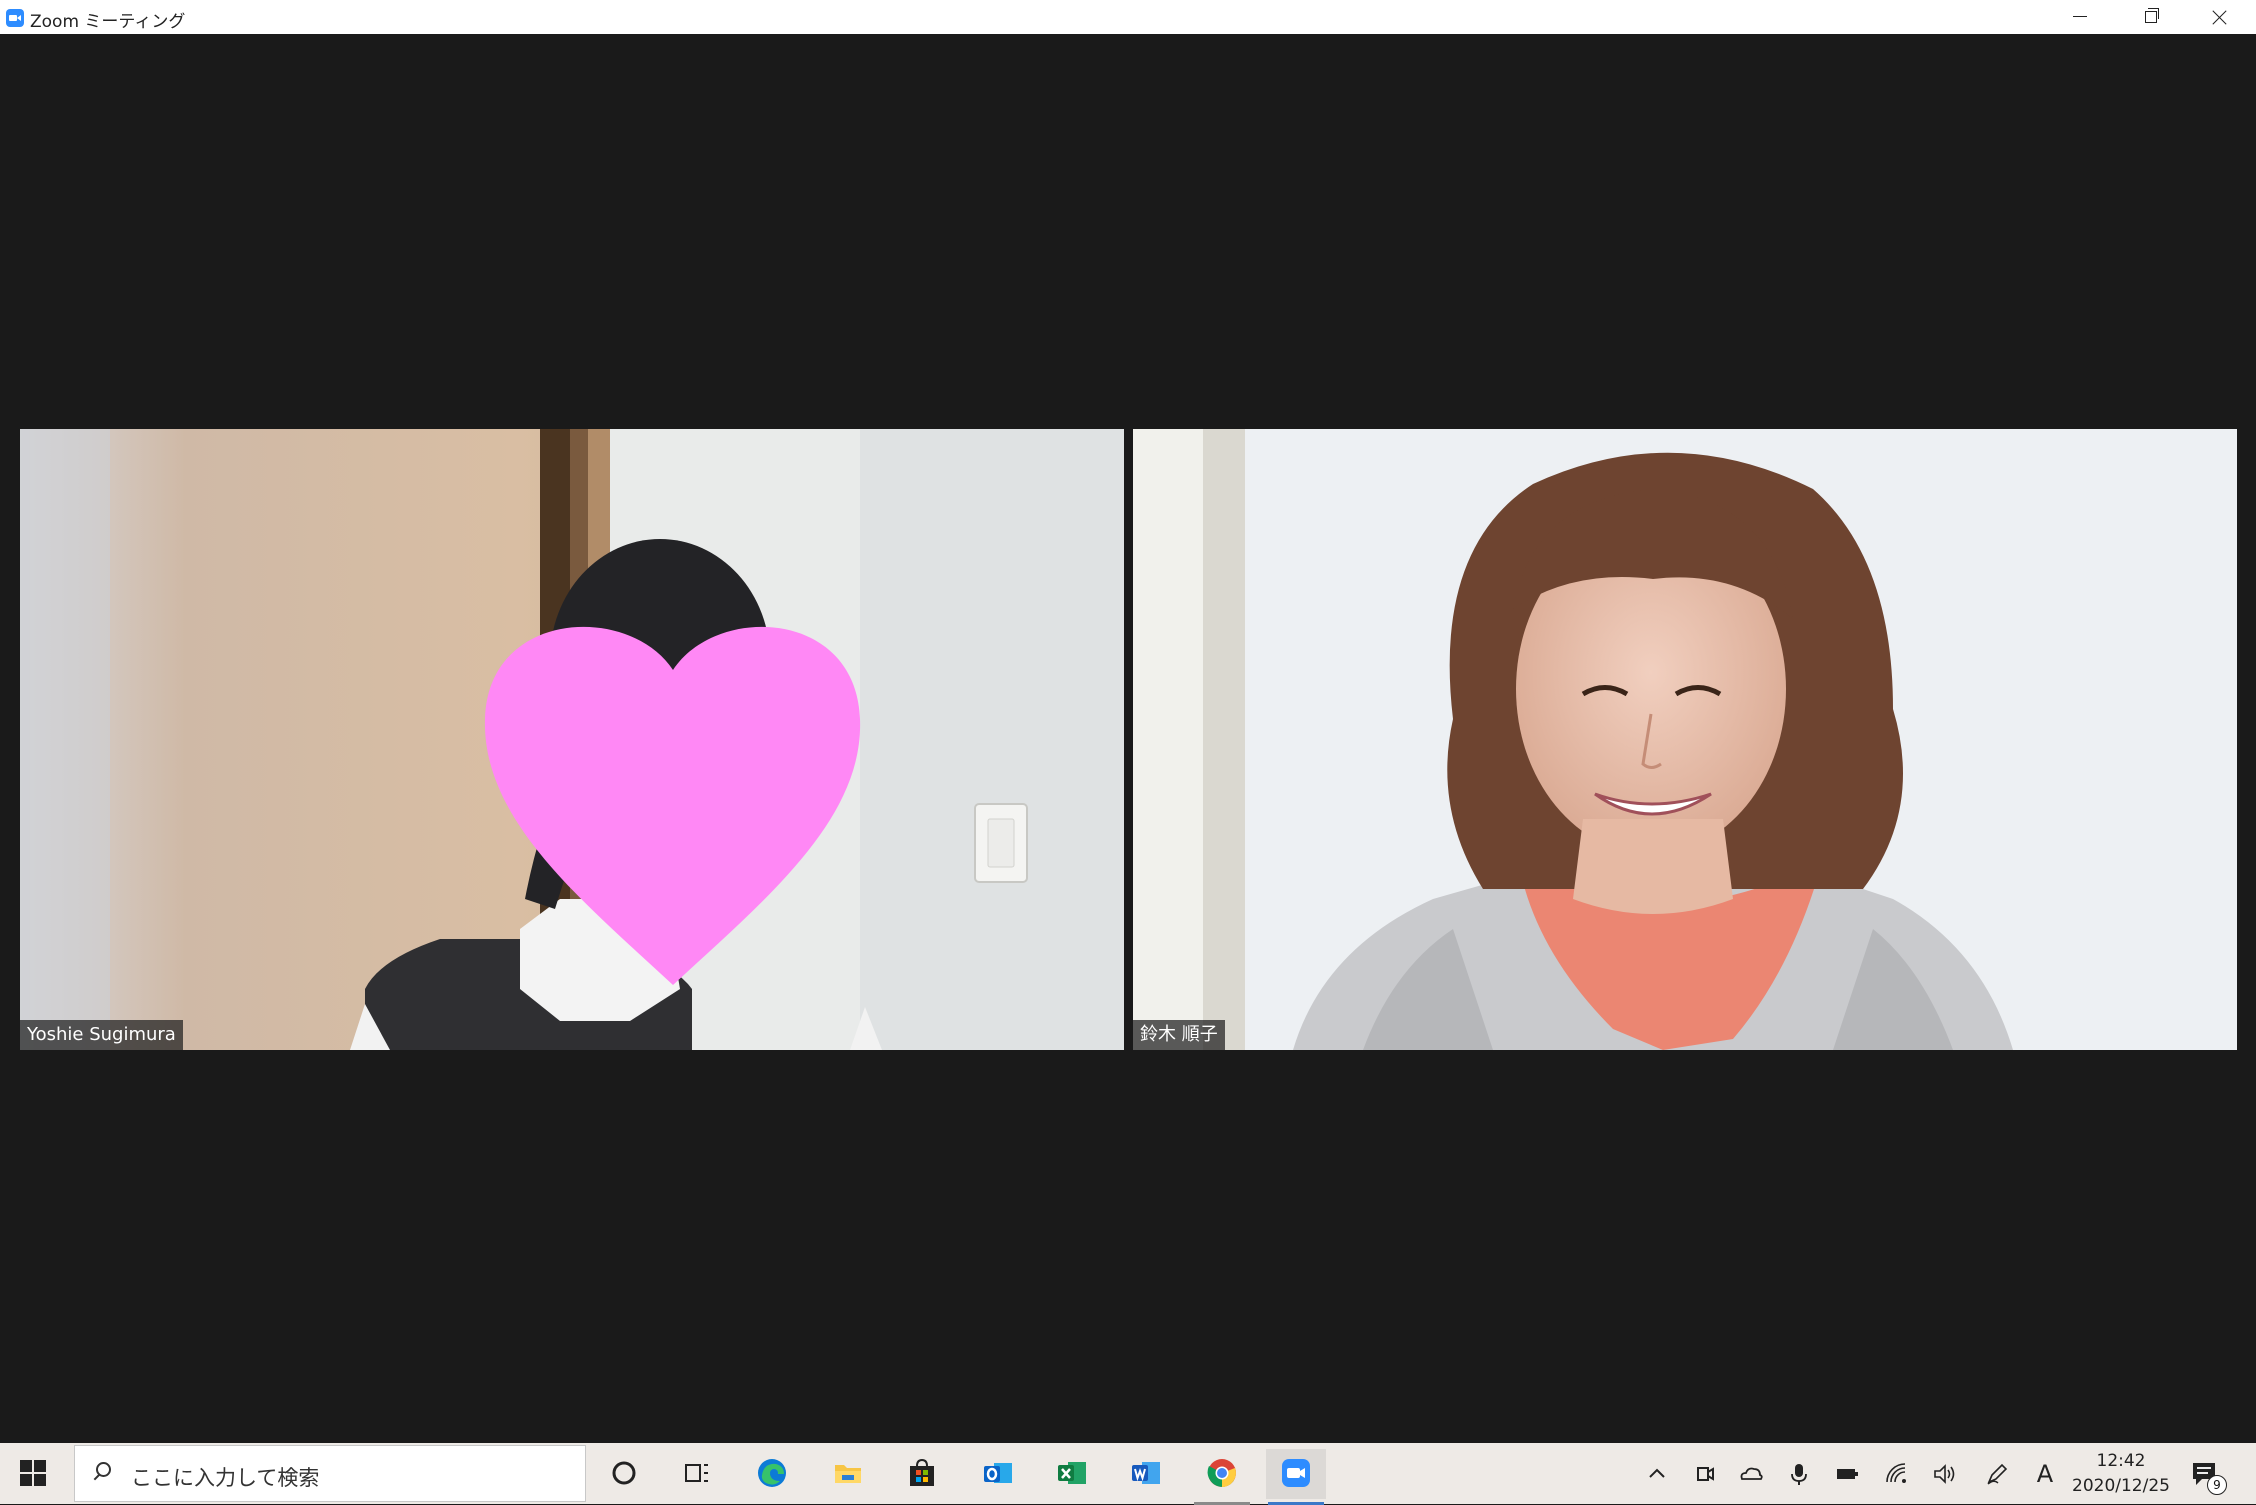  I want to click on window-title: Zoom ミーティング, so click(108, 22).